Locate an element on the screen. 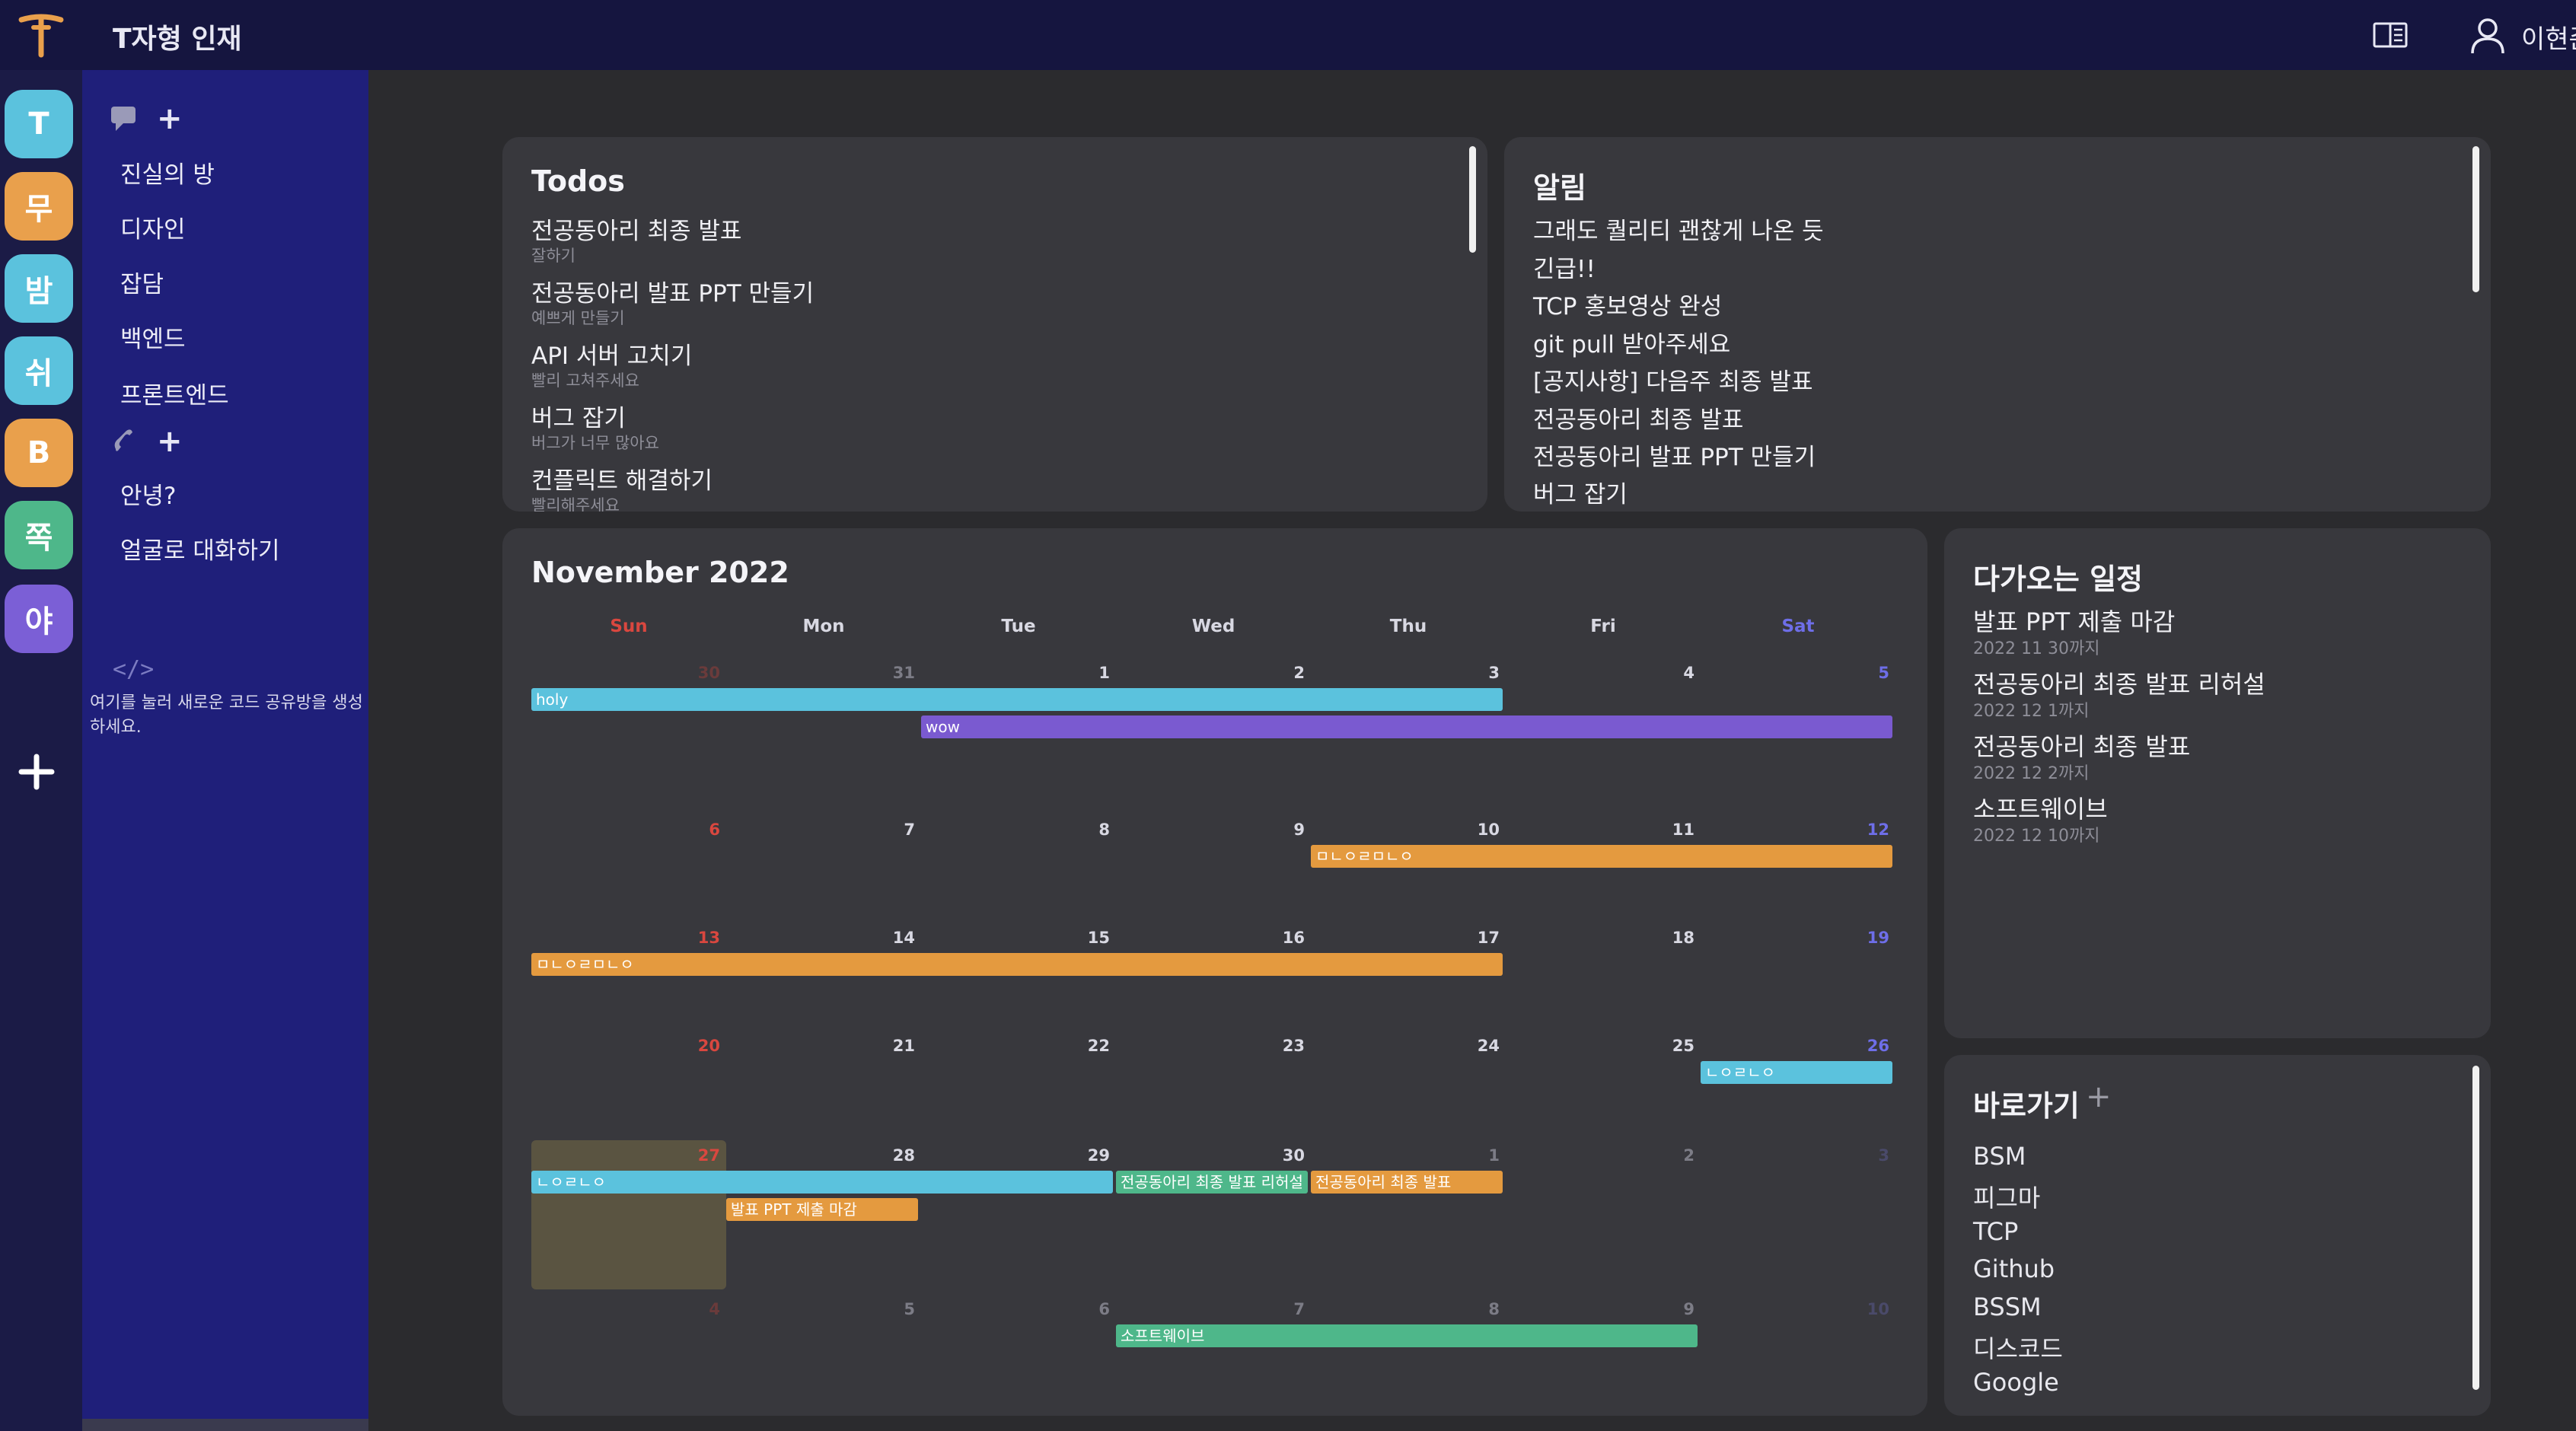 Image resolution: width=2576 pixels, height=1431 pixels. calendar-date: 8 is located at coordinates (1087, 830).